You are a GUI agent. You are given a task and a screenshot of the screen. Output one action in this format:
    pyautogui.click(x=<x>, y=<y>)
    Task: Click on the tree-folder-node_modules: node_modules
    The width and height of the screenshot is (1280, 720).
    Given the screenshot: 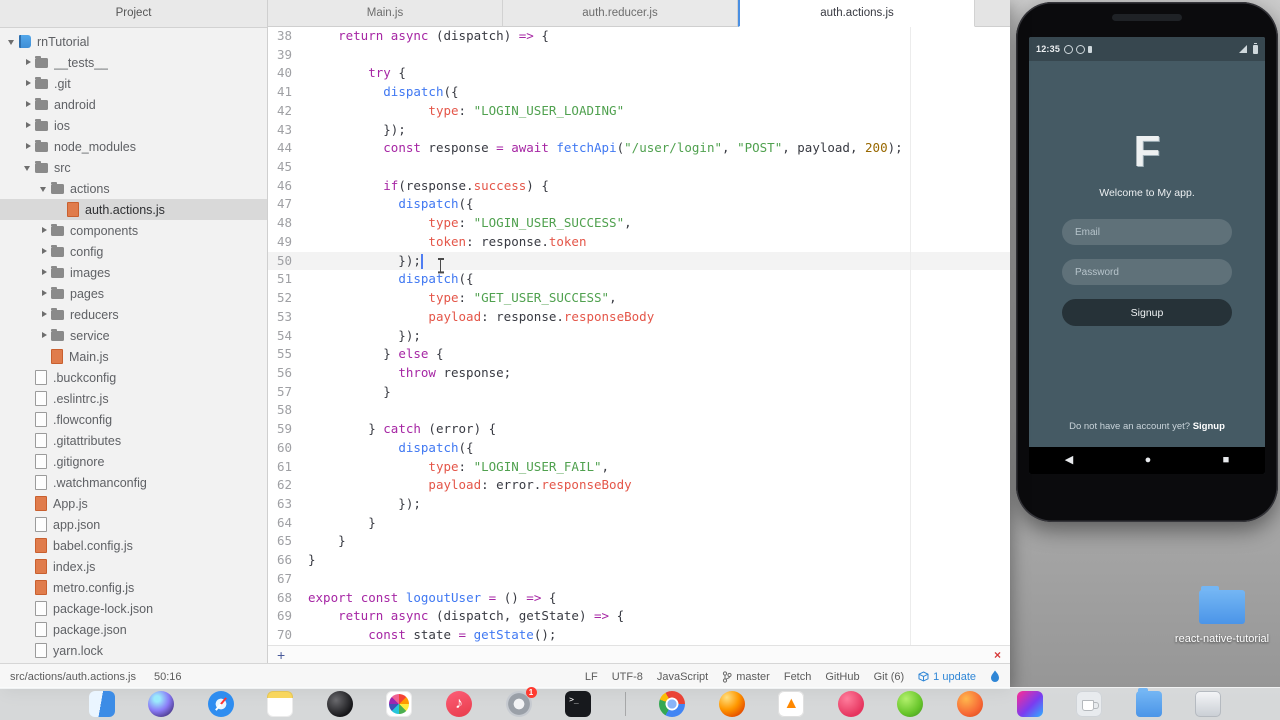 What is the action you would take?
    pyautogui.click(x=133, y=146)
    